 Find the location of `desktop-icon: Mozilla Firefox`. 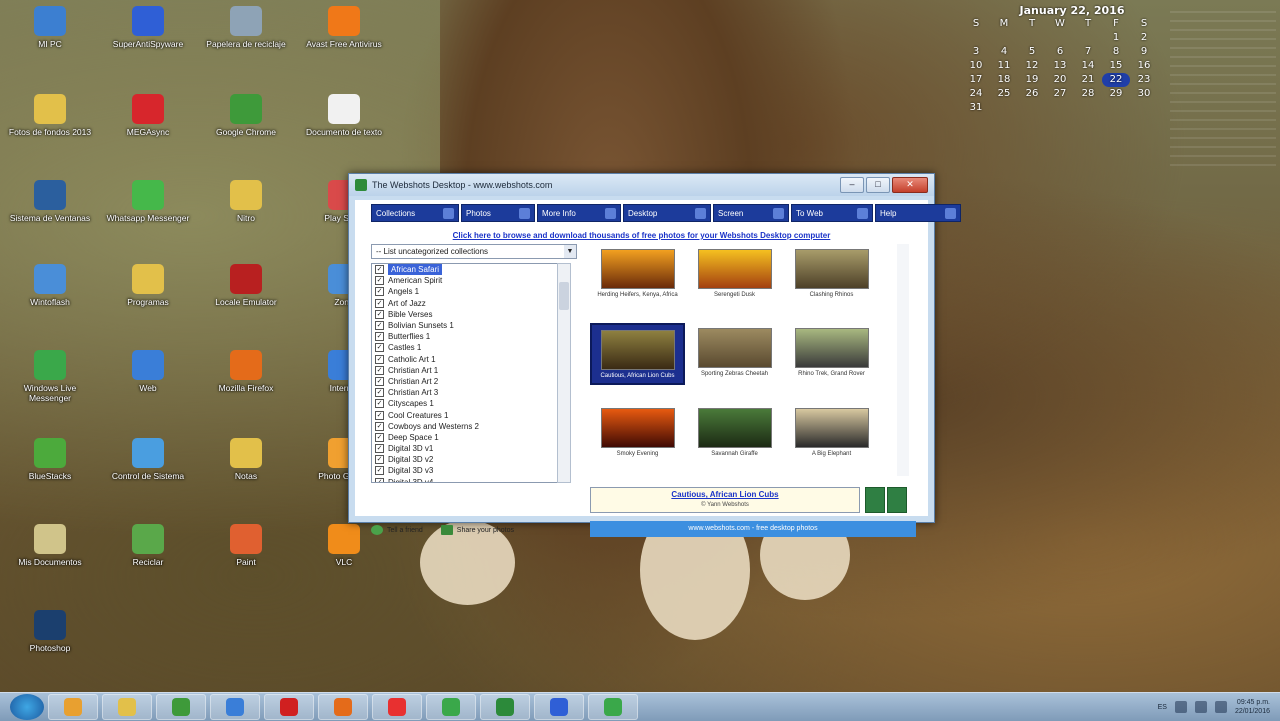

desktop-icon: Mozilla Firefox is located at coordinates (246, 371).